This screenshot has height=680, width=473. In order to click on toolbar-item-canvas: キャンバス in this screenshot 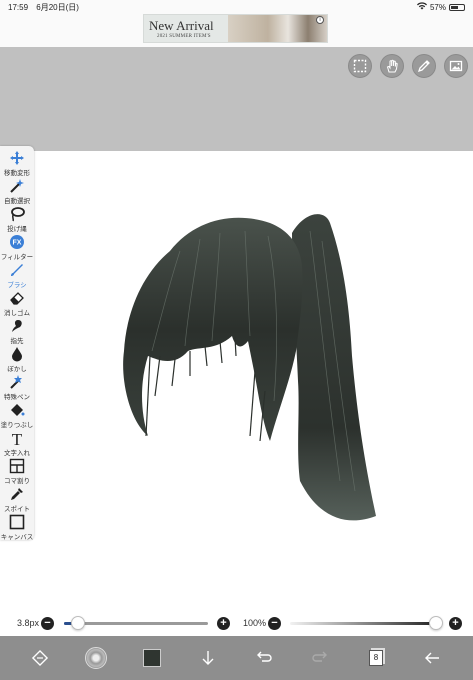, I will do `click(17, 527)`.